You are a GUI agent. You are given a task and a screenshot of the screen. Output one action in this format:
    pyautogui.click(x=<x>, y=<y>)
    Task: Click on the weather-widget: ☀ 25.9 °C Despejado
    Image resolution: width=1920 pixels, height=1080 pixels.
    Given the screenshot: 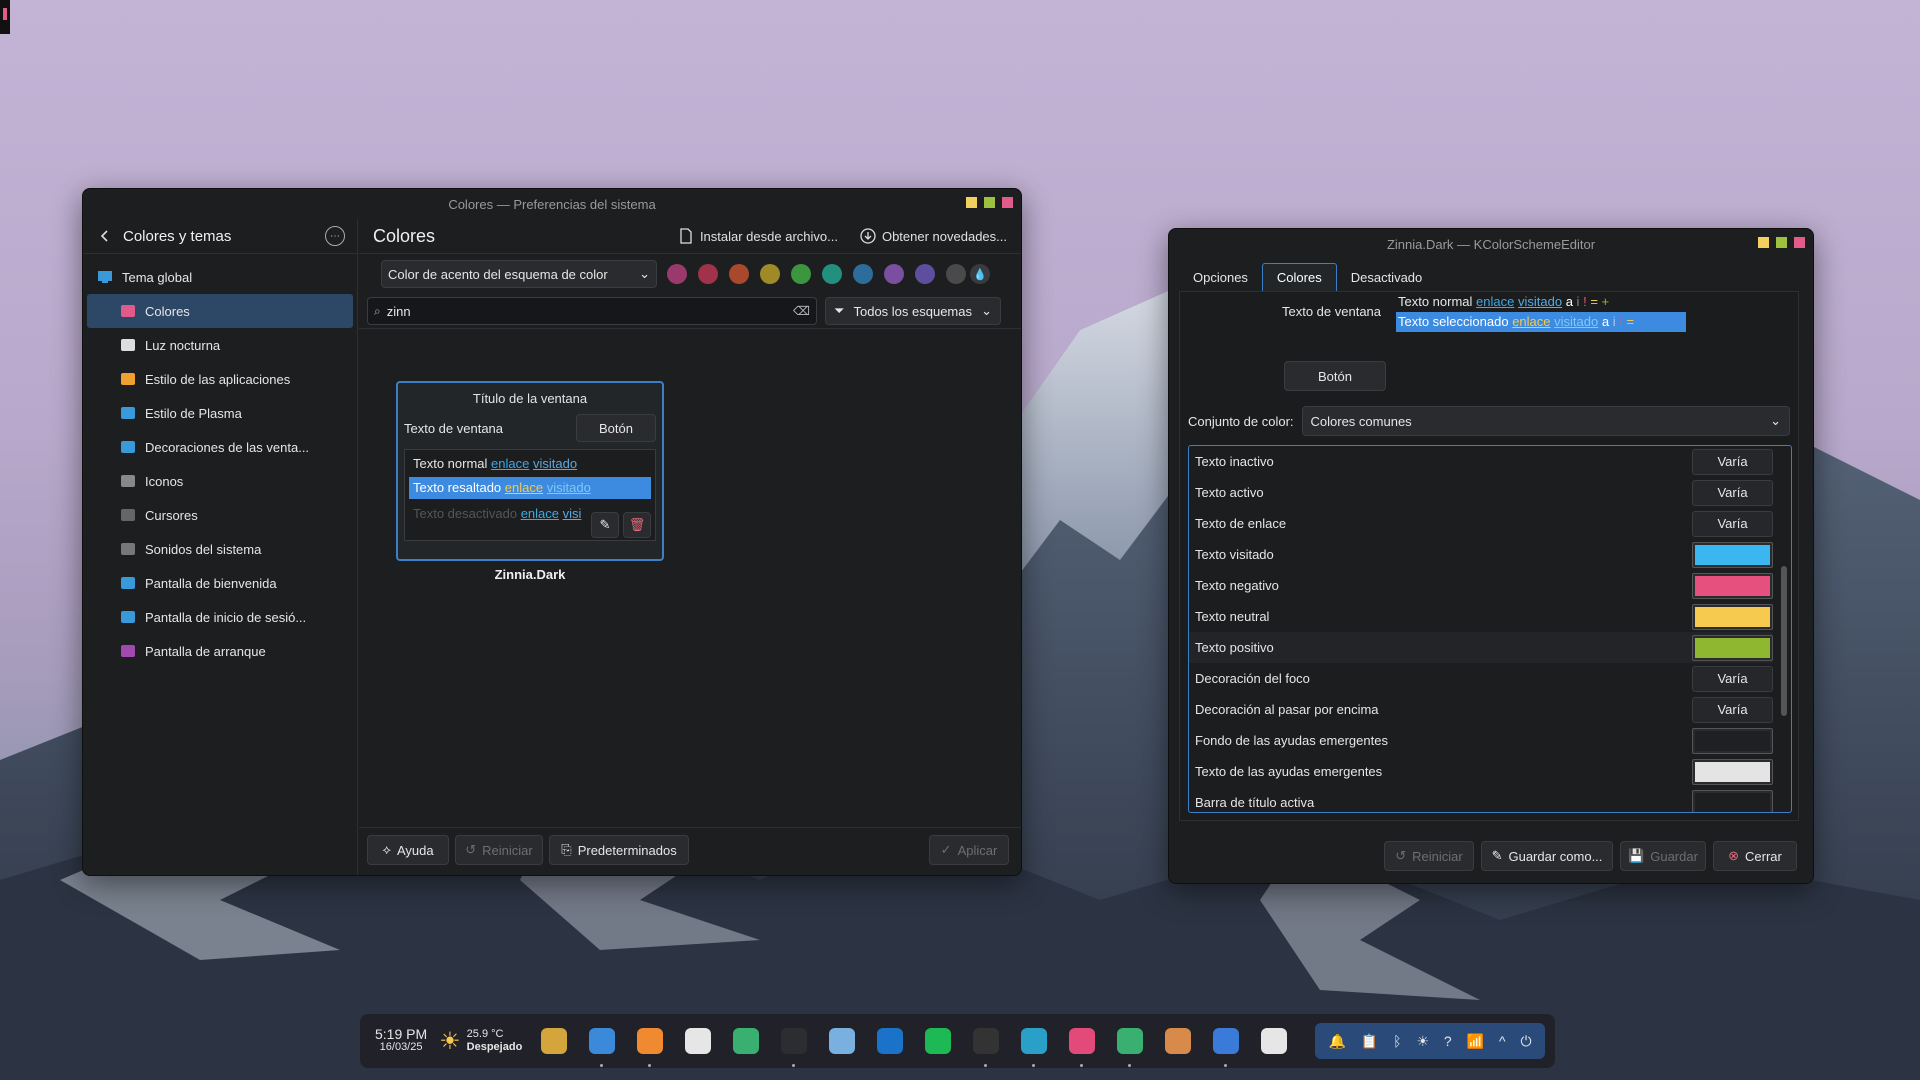 What is the action you would take?
    pyautogui.click(x=480, y=1041)
    